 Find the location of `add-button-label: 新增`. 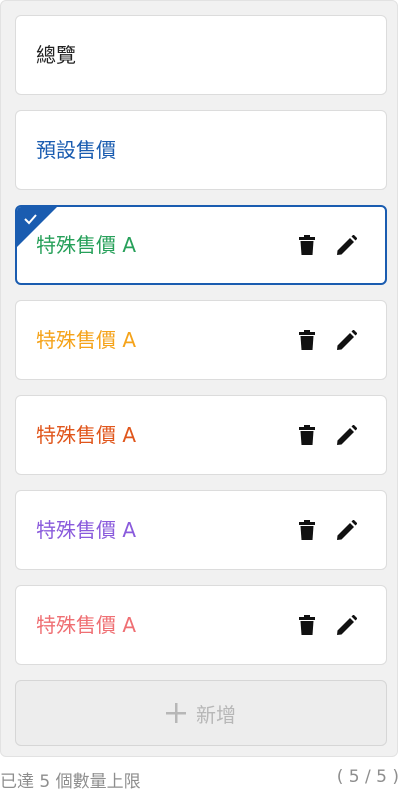

add-button-label: 新增 is located at coordinates (216, 714).